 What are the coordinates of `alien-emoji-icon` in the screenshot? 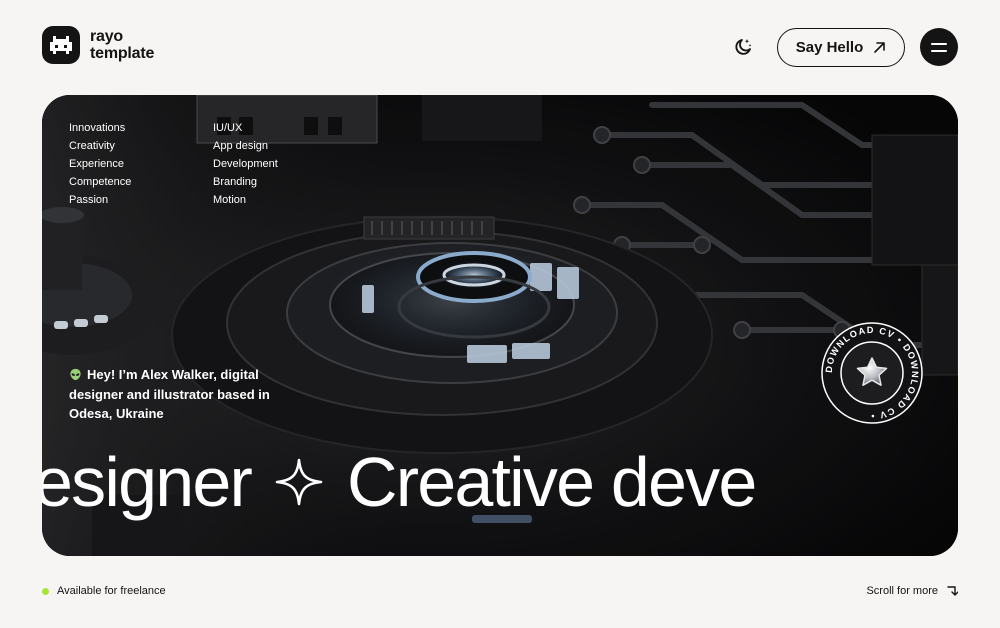 It's located at (75, 374).